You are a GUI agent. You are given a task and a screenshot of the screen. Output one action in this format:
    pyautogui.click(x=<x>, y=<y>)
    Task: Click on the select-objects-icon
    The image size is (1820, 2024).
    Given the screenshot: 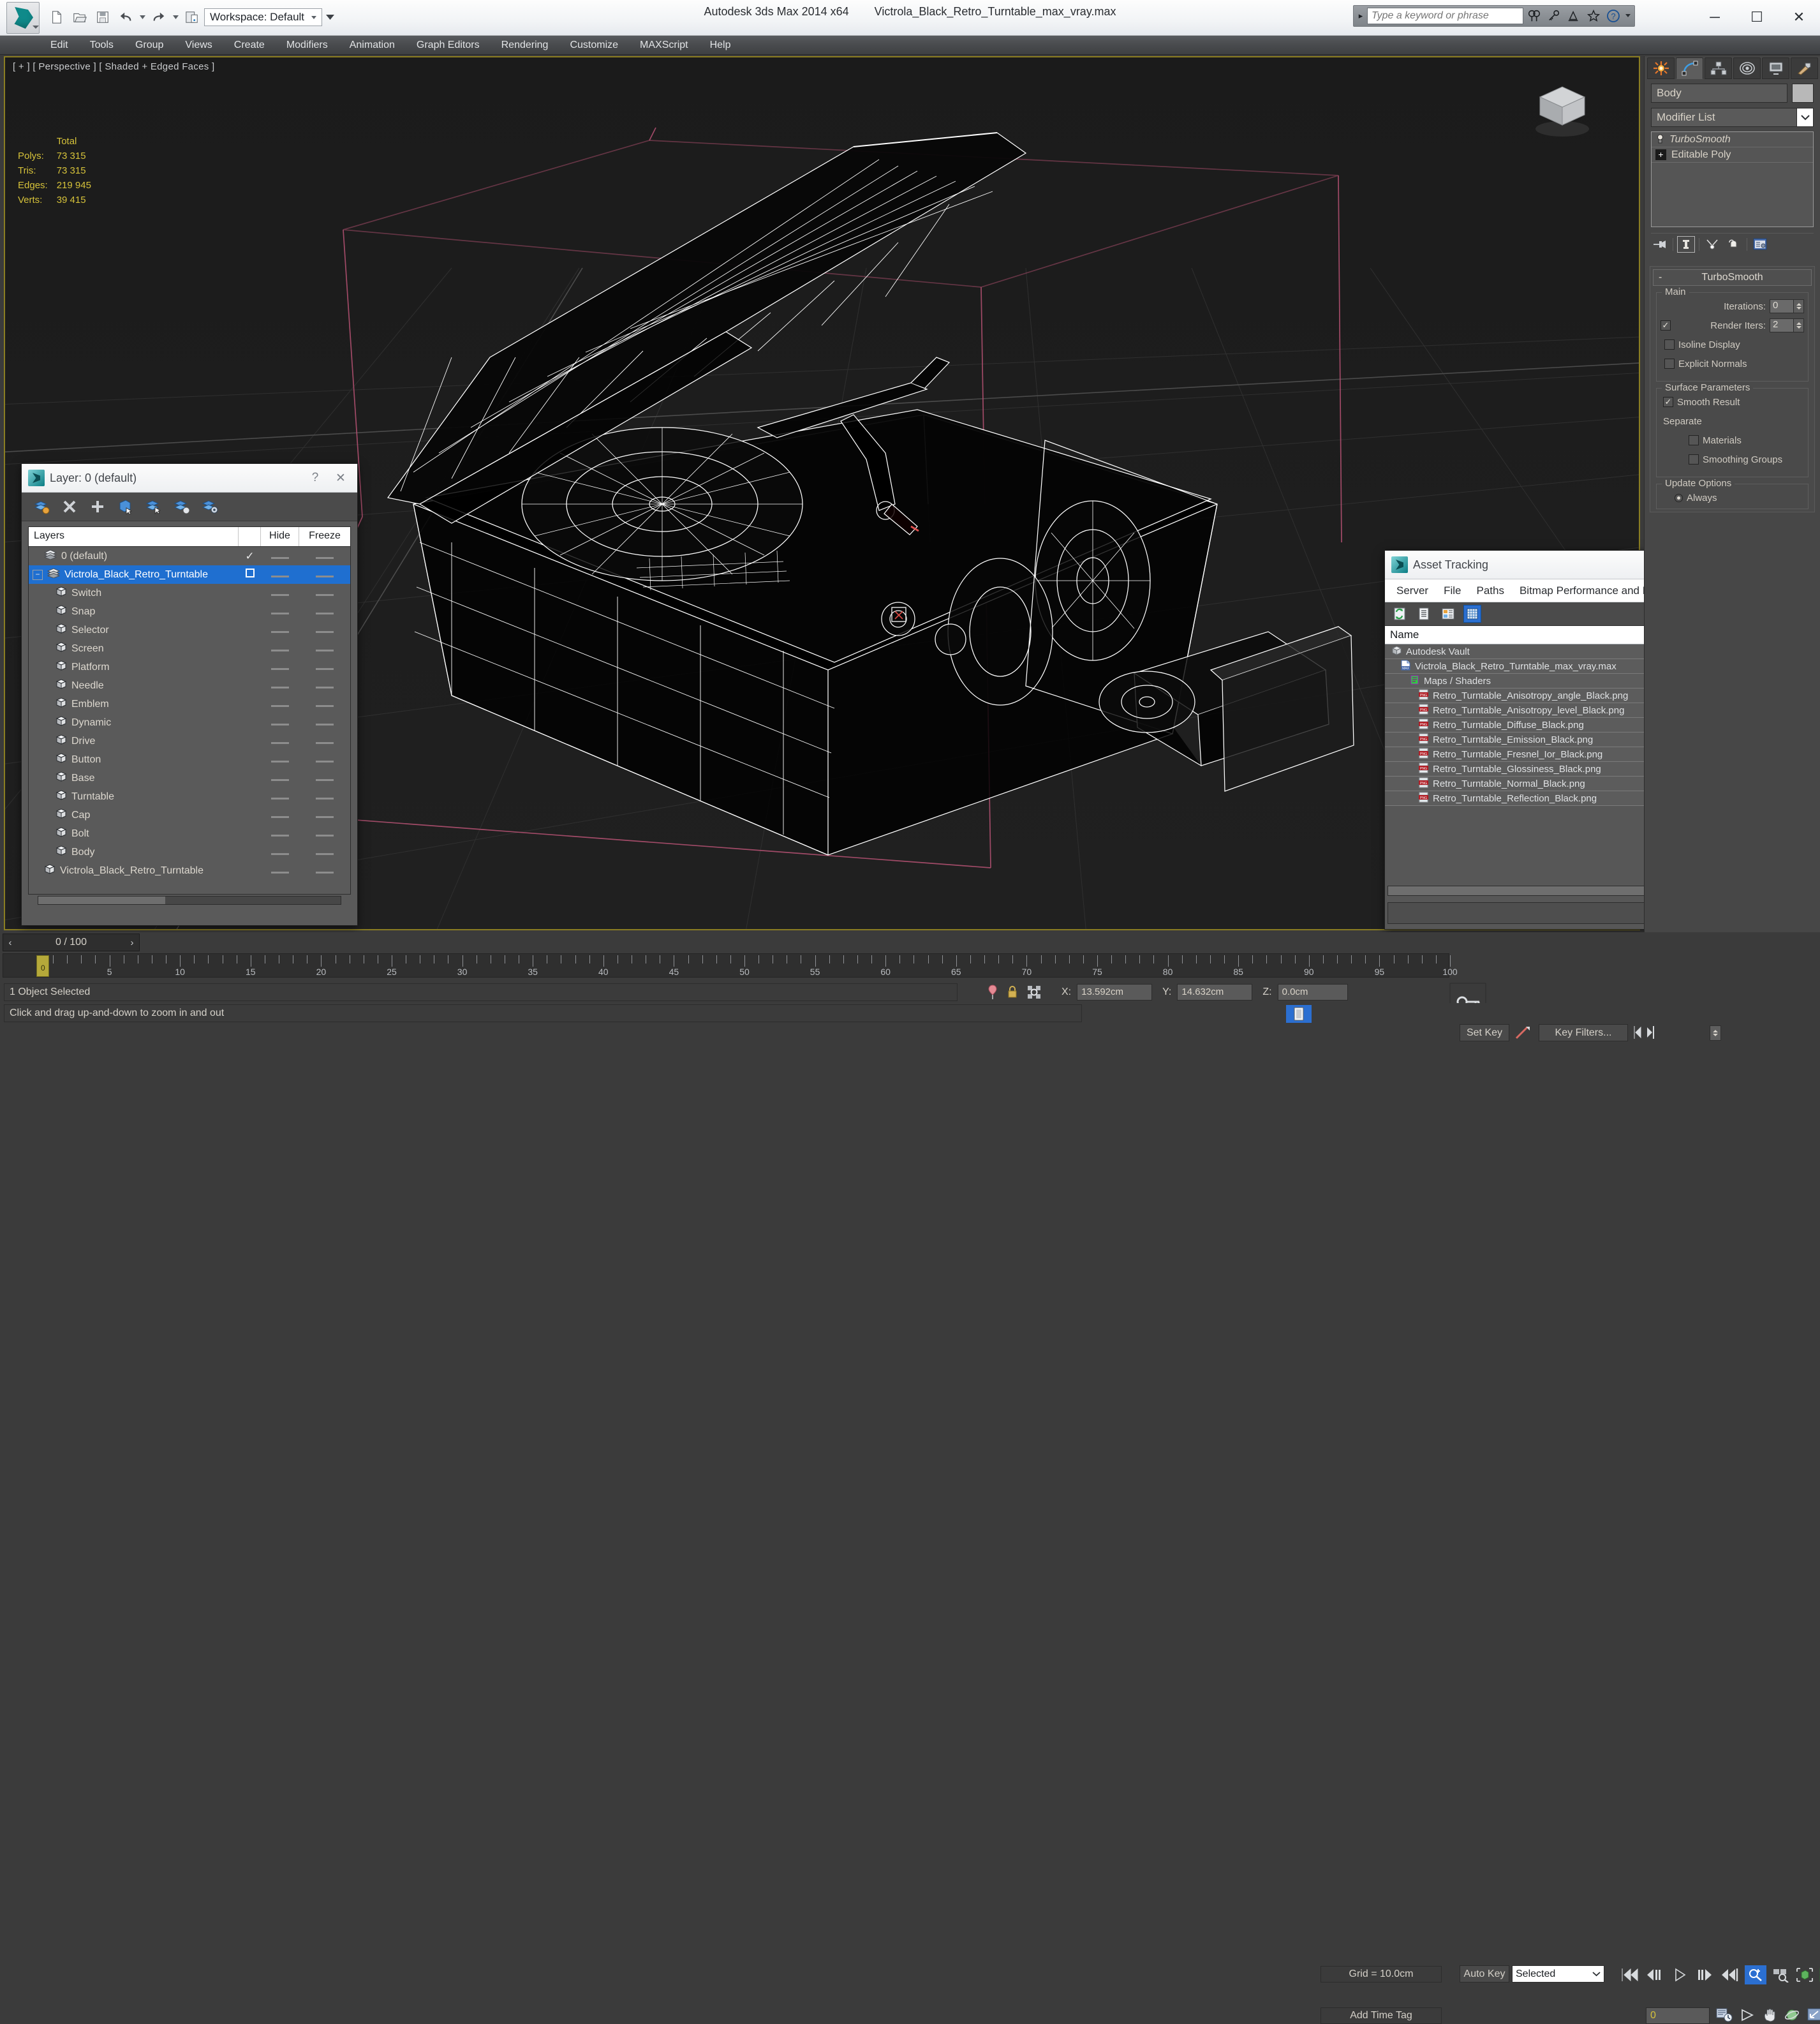 What is the action you would take?
    pyautogui.click(x=125, y=507)
    